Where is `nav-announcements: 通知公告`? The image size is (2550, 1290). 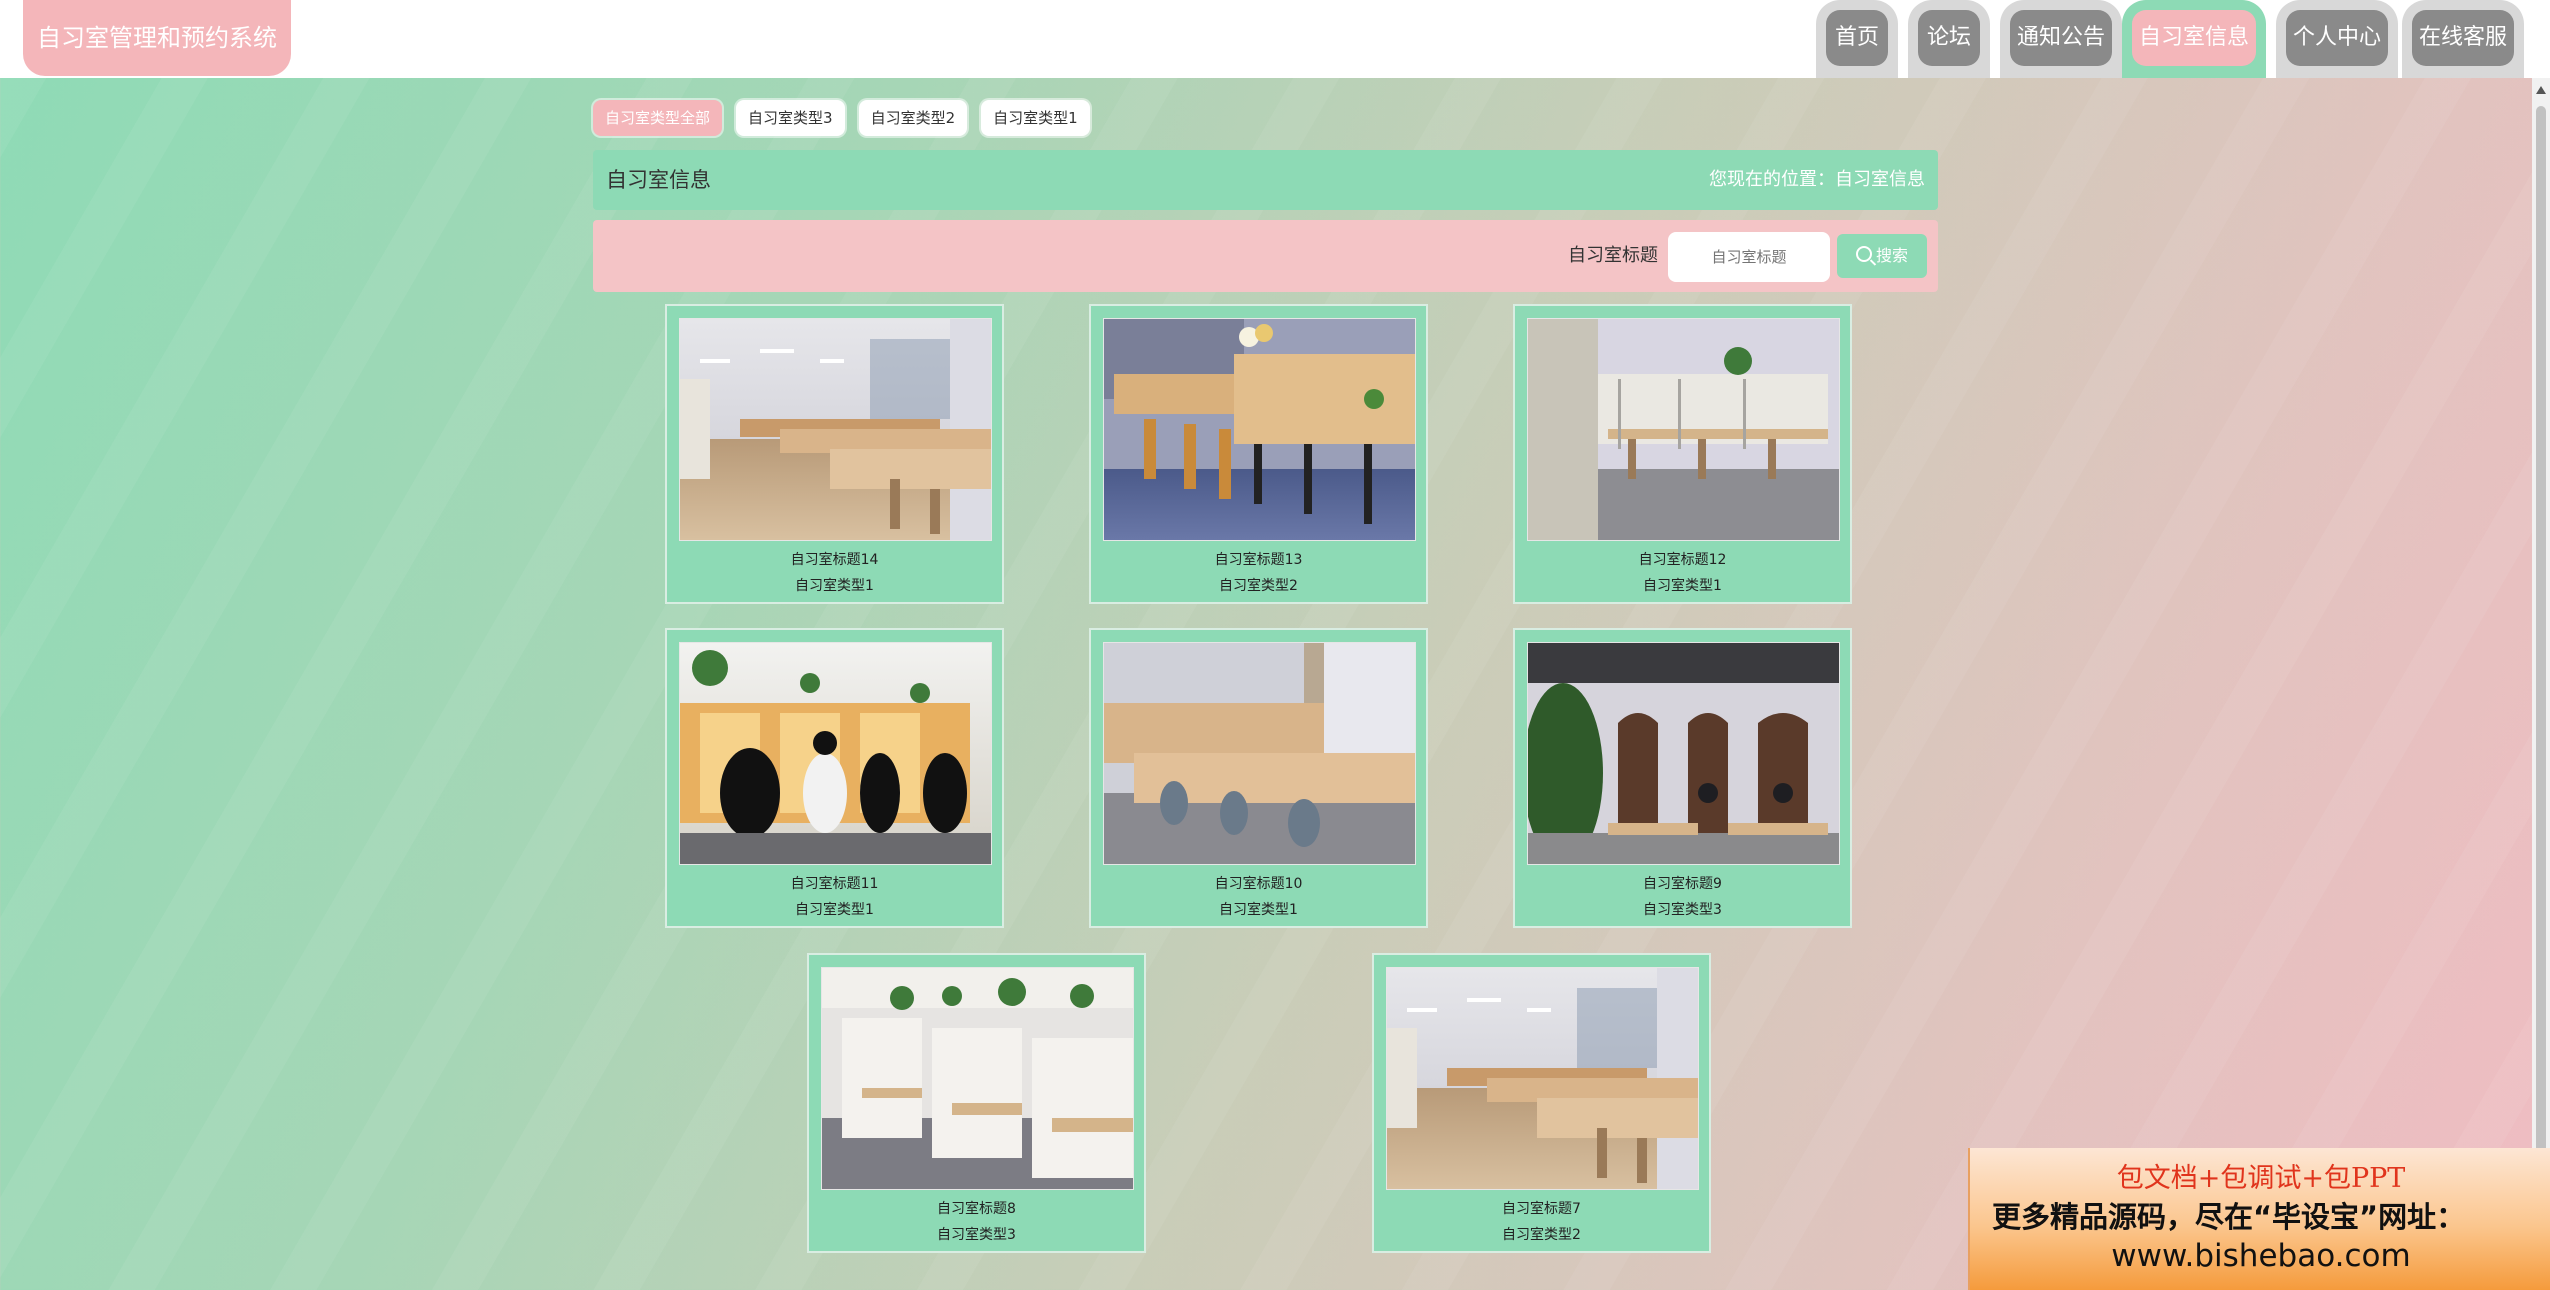 nav-announcements: 通知公告 is located at coordinates (2061, 39).